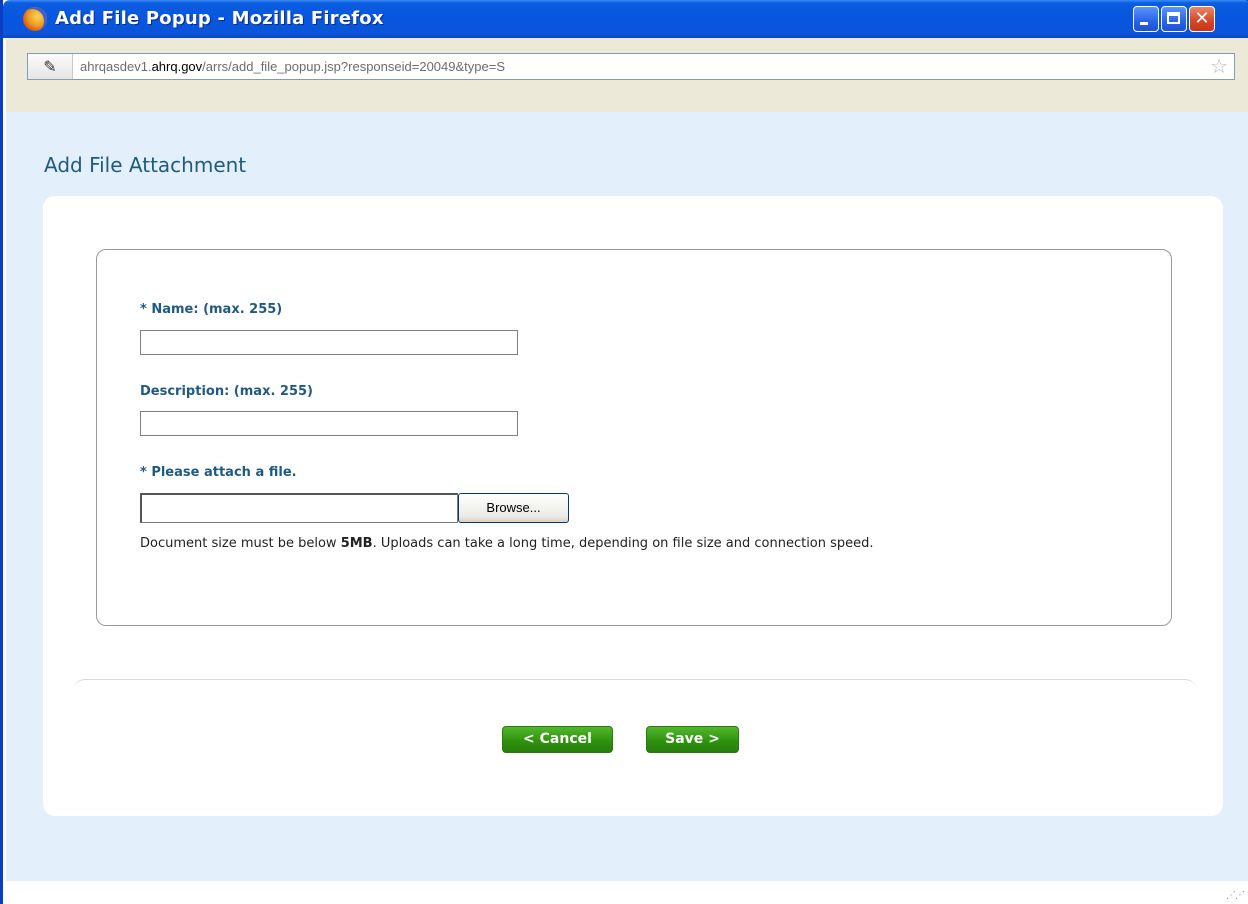 The height and width of the screenshot is (904, 1248). What do you see at coordinates (1144, 23) in the screenshot?
I see `minimize-icon` at bounding box center [1144, 23].